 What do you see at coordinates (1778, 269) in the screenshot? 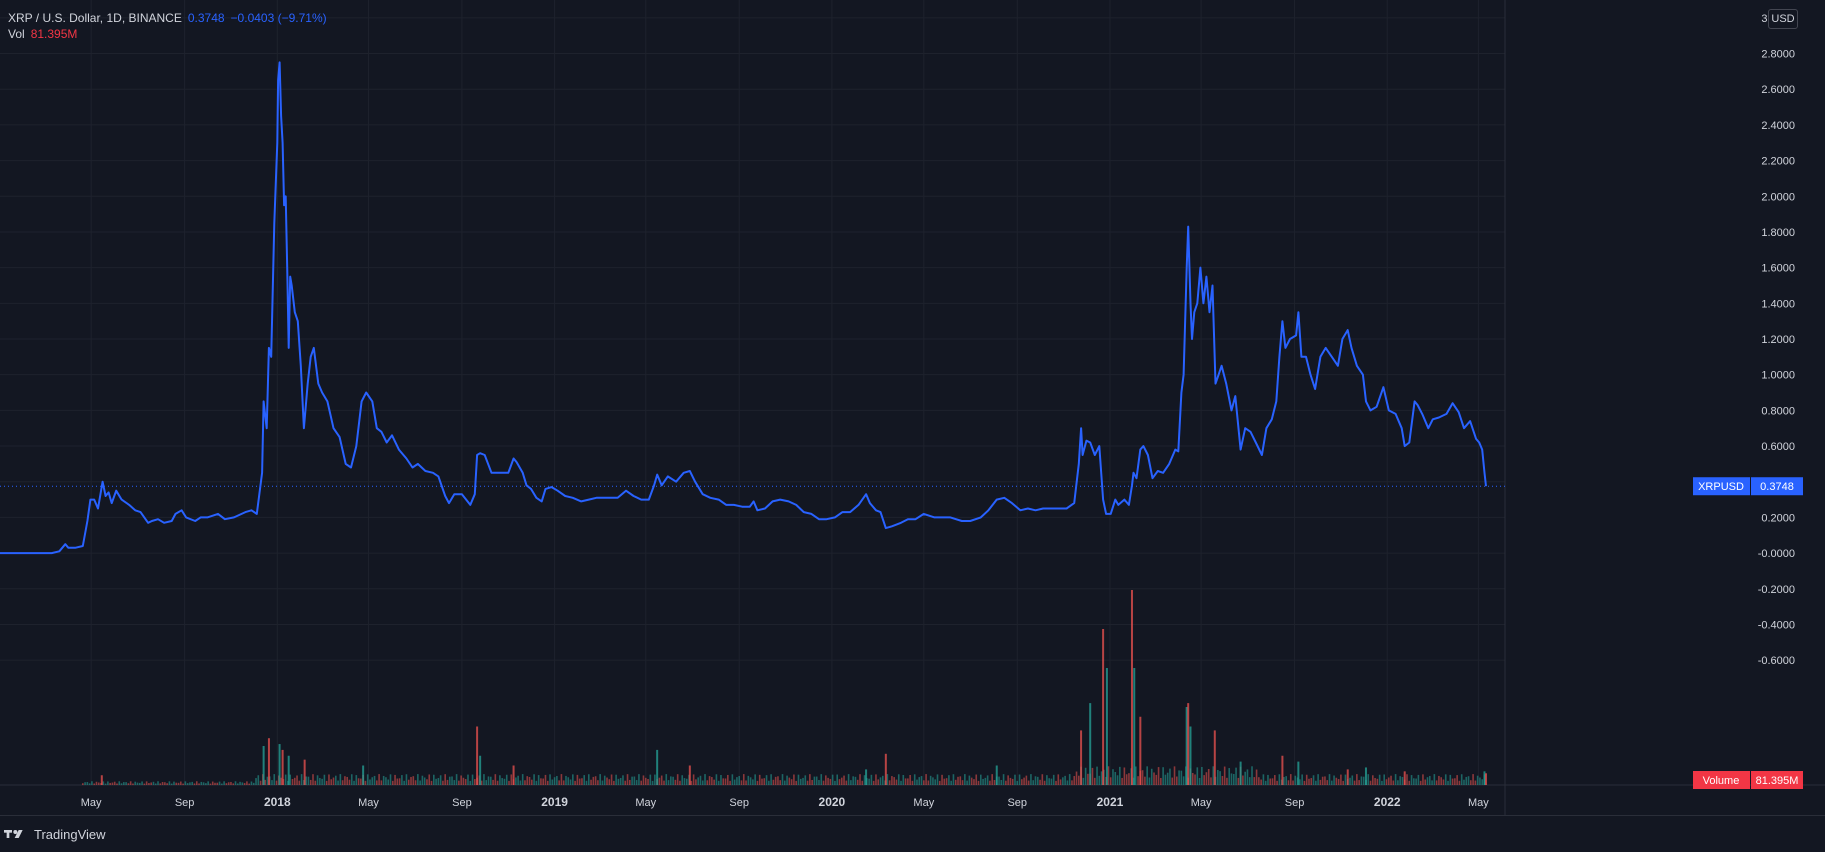
I see `y-tick-label: 1.6000` at bounding box center [1778, 269].